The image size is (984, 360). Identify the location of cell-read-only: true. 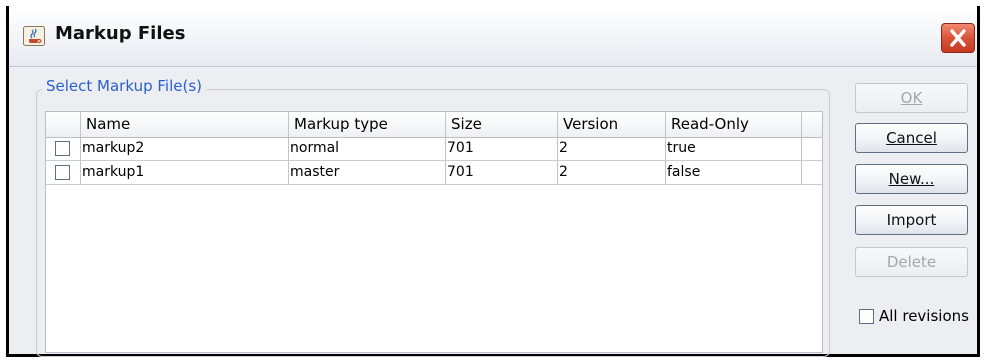
(734, 148).